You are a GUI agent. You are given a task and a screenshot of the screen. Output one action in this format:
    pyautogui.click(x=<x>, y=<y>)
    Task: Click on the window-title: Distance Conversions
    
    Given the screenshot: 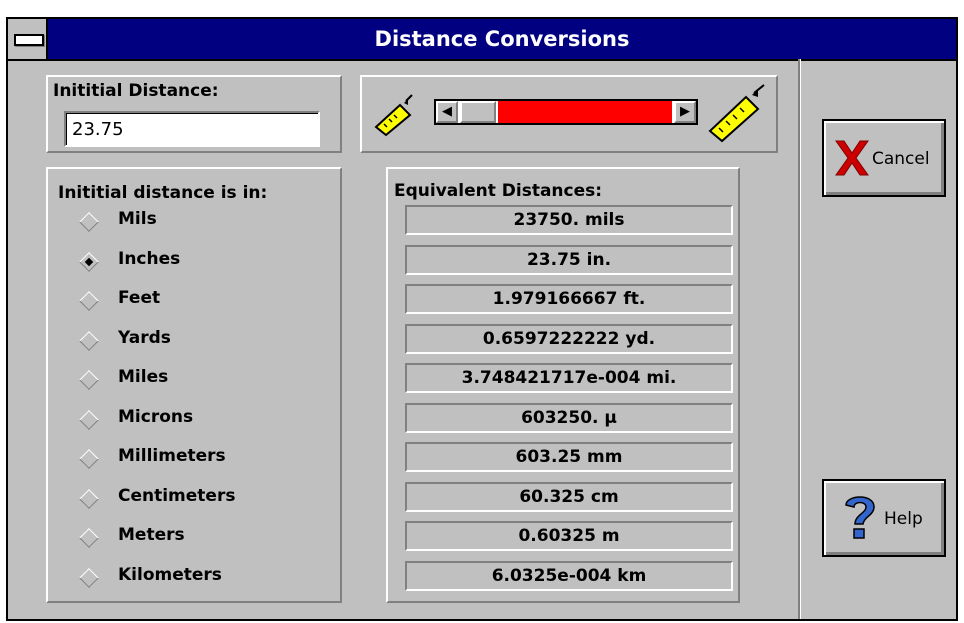 What is the action you would take?
    pyautogui.click(x=502, y=39)
    